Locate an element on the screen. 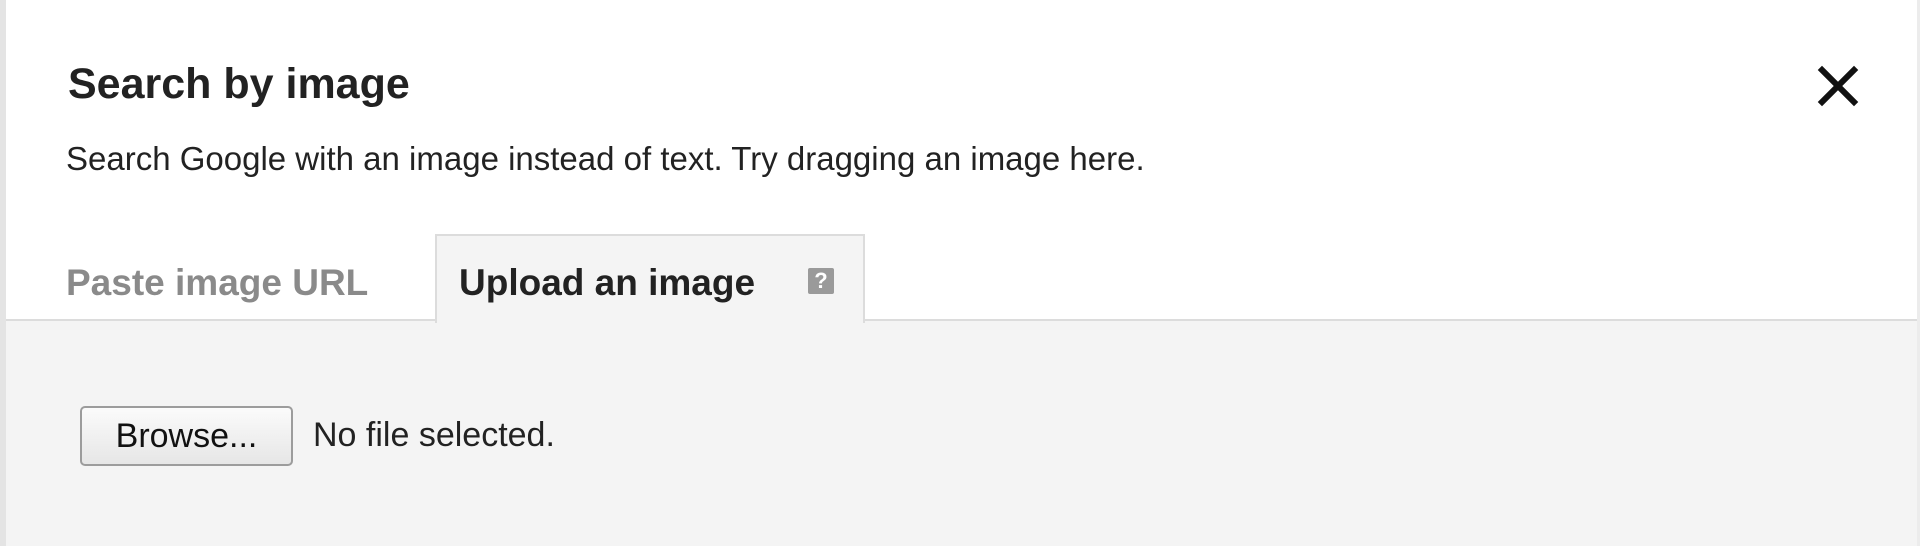 This screenshot has width=1920, height=546. tab-label: Paste image URL is located at coordinates (217, 282).